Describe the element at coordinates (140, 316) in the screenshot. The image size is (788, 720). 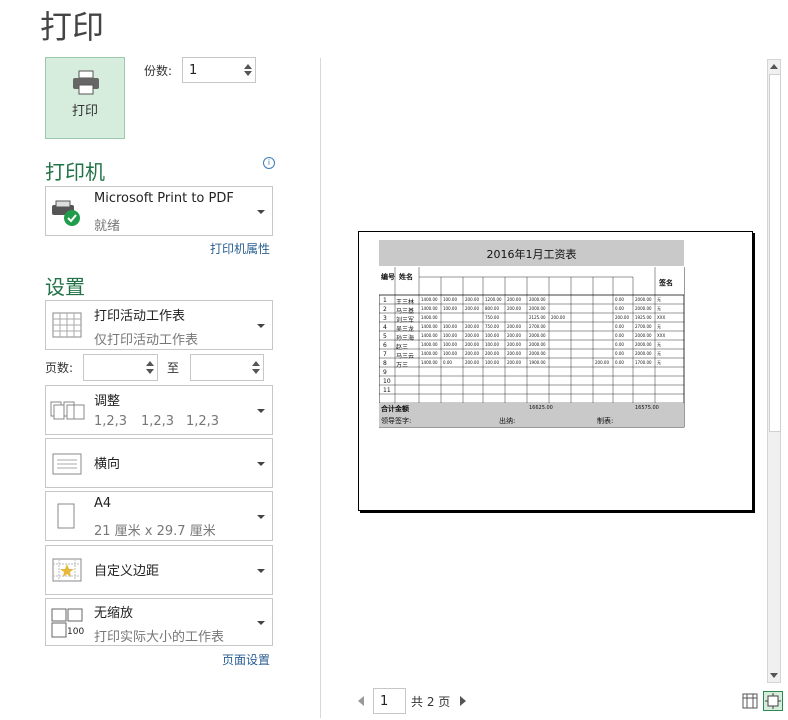
I see `scope-main: 打印活动工作表` at that location.